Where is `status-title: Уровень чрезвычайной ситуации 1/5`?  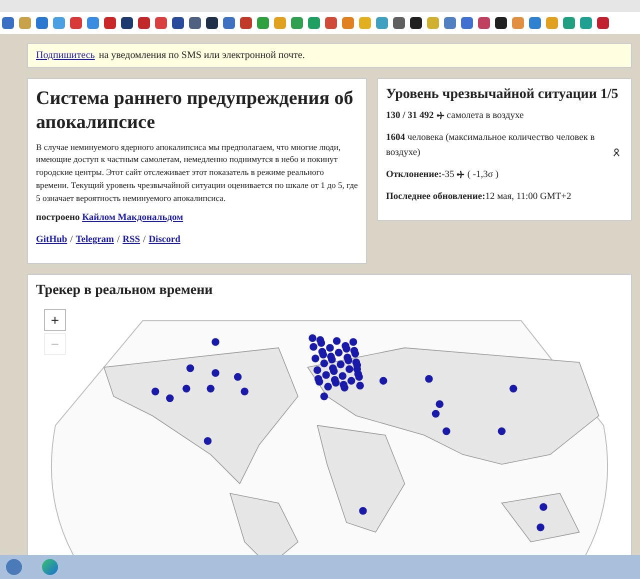 status-title: Уровень чрезвычайной ситуации 1/5 is located at coordinates (503, 95).